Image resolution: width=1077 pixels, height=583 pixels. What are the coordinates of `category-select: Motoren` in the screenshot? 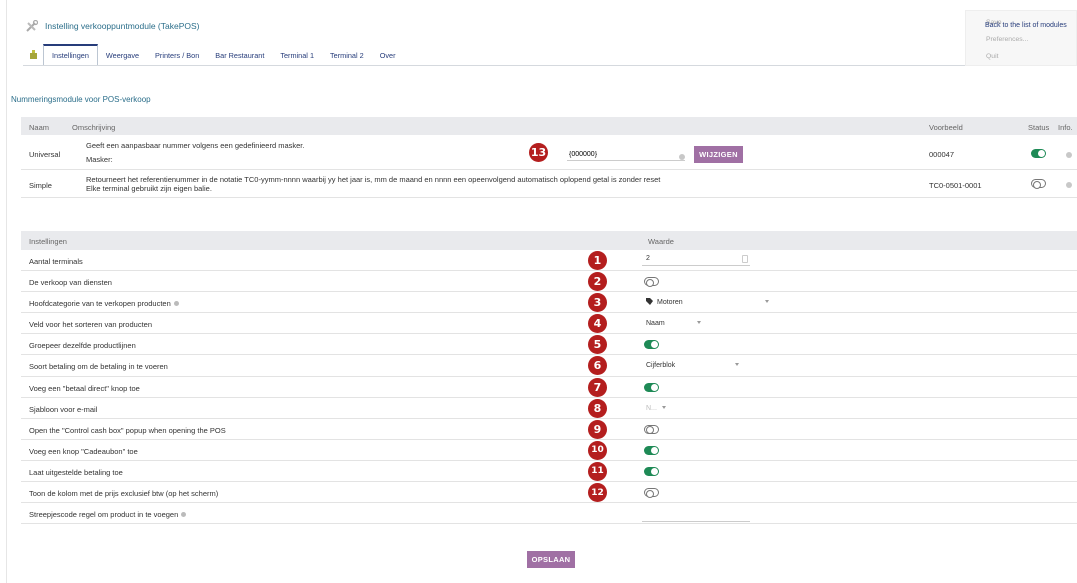 It's located at (707, 302).